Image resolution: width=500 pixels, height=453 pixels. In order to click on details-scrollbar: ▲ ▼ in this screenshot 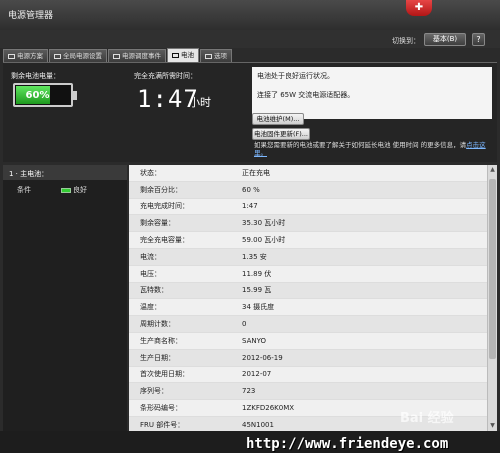, I will do `click(492, 298)`.